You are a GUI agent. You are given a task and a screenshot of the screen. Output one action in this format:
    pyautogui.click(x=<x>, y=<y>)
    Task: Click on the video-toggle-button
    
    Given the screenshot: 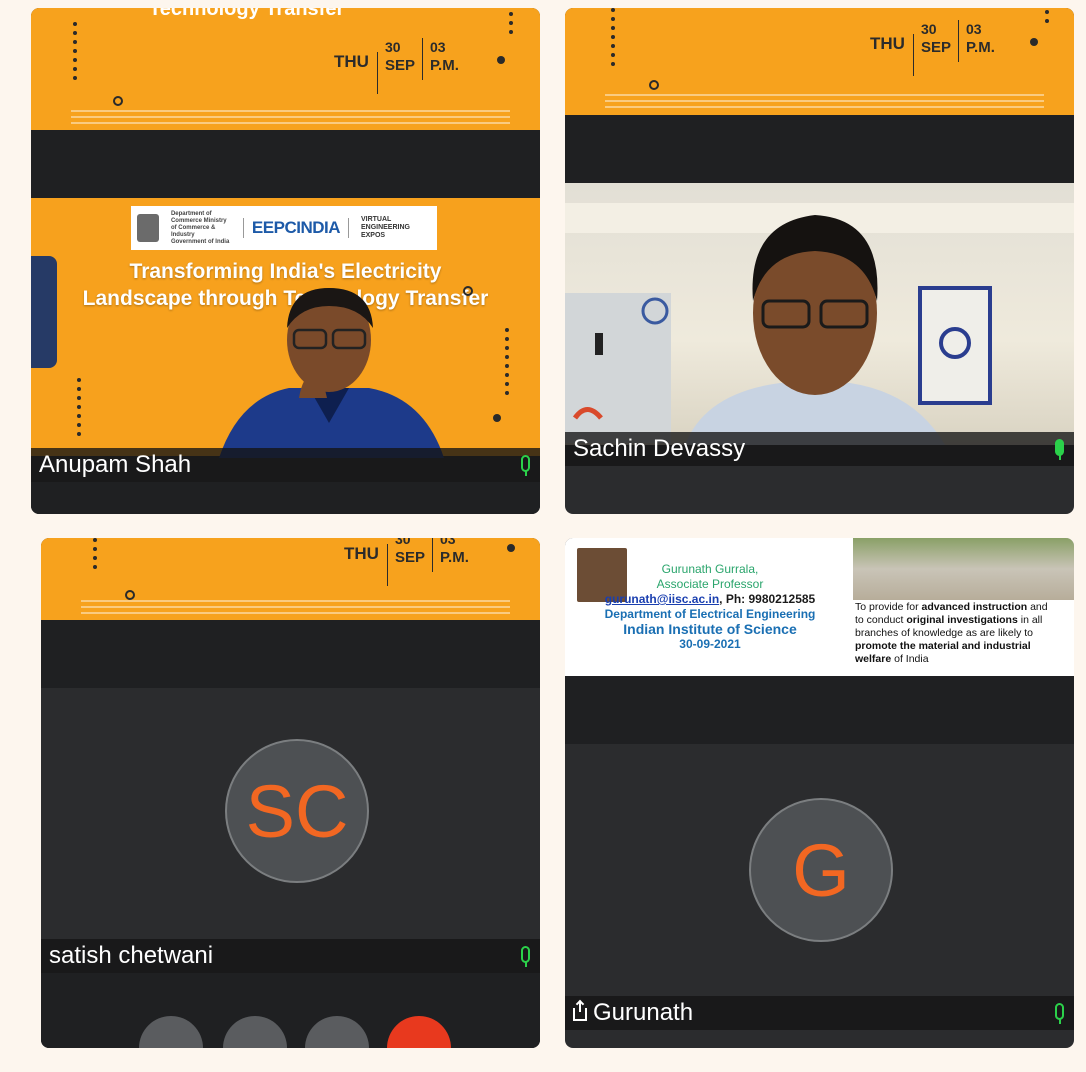 What is the action you would take?
    pyautogui.click(x=171, y=1032)
    